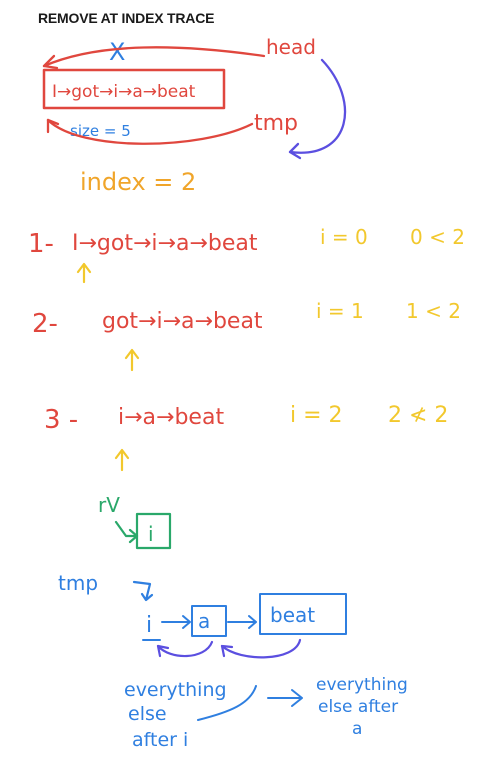 Image resolution: width=504 pixels, height=776 pixels. I want to click on rewire-arrow-beat-to-a, so click(261, 648).